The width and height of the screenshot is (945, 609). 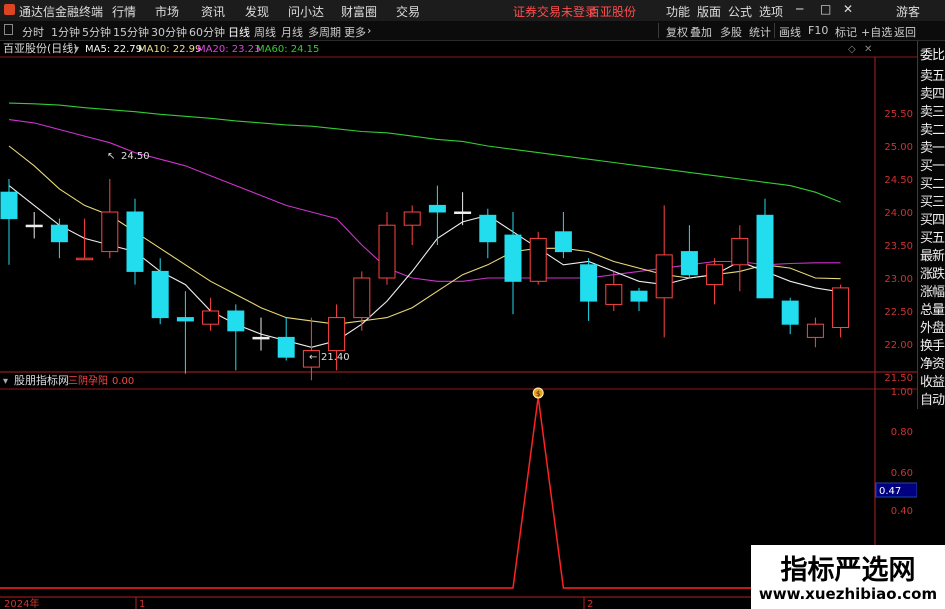 I want to click on indicator-name: 三阴孕阳, so click(x=88, y=381).